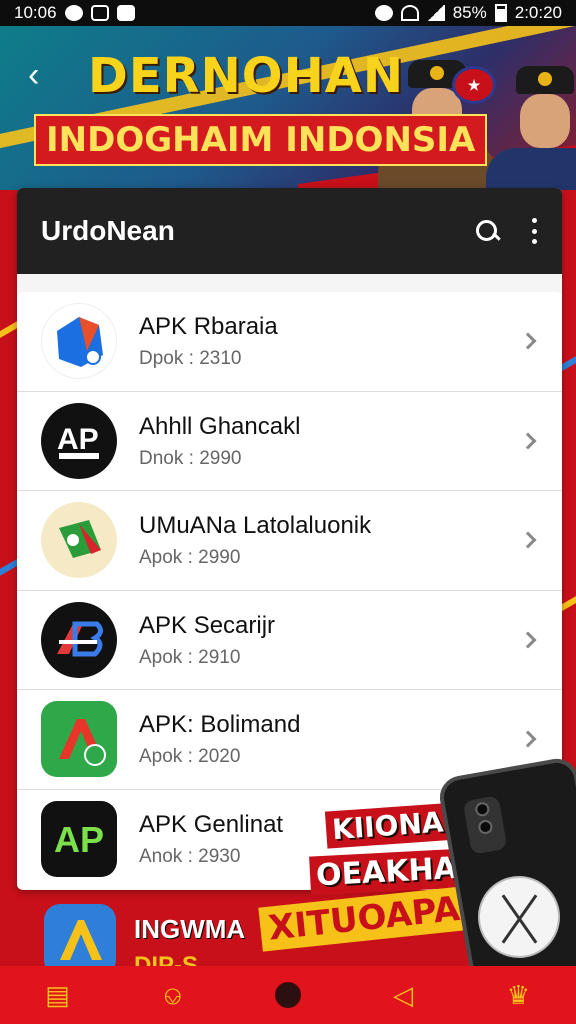 This screenshot has width=576, height=1024. I want to click on back-button: ‹, so click(43, 75).